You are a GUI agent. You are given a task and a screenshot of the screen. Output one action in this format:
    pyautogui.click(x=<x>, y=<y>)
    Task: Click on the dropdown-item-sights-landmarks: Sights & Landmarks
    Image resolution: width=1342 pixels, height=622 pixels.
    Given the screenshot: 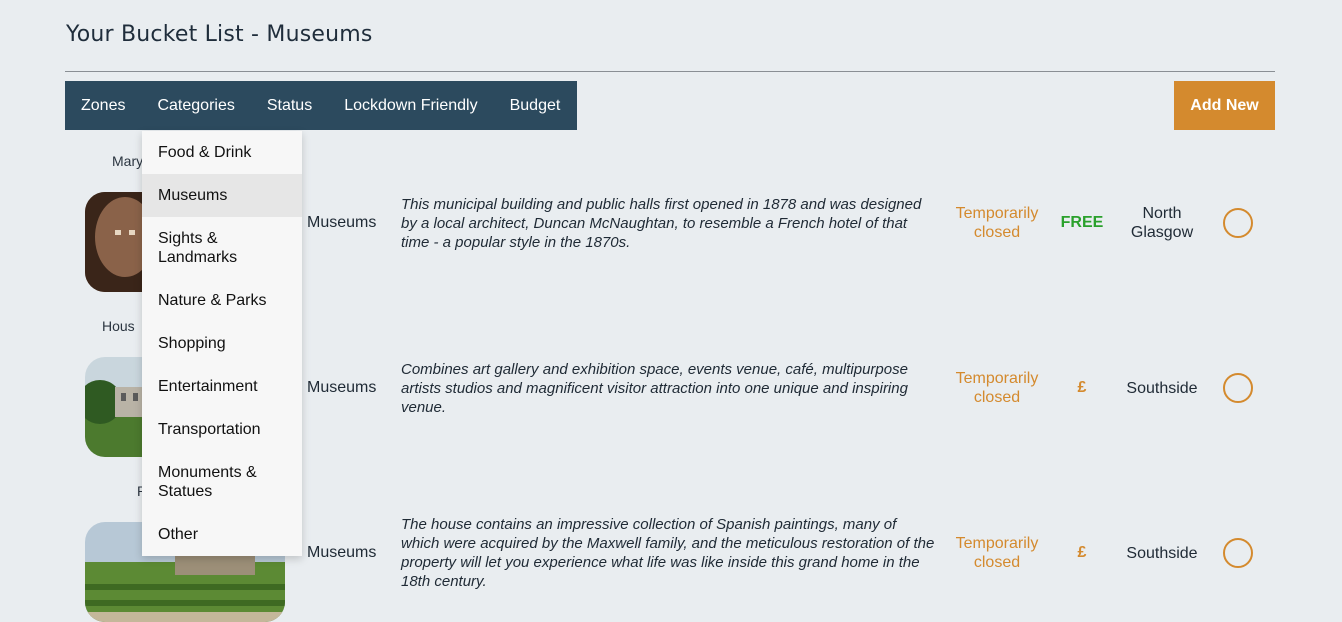 What is the action you would take?
    pyautogui.click(x=202, y=248)
    